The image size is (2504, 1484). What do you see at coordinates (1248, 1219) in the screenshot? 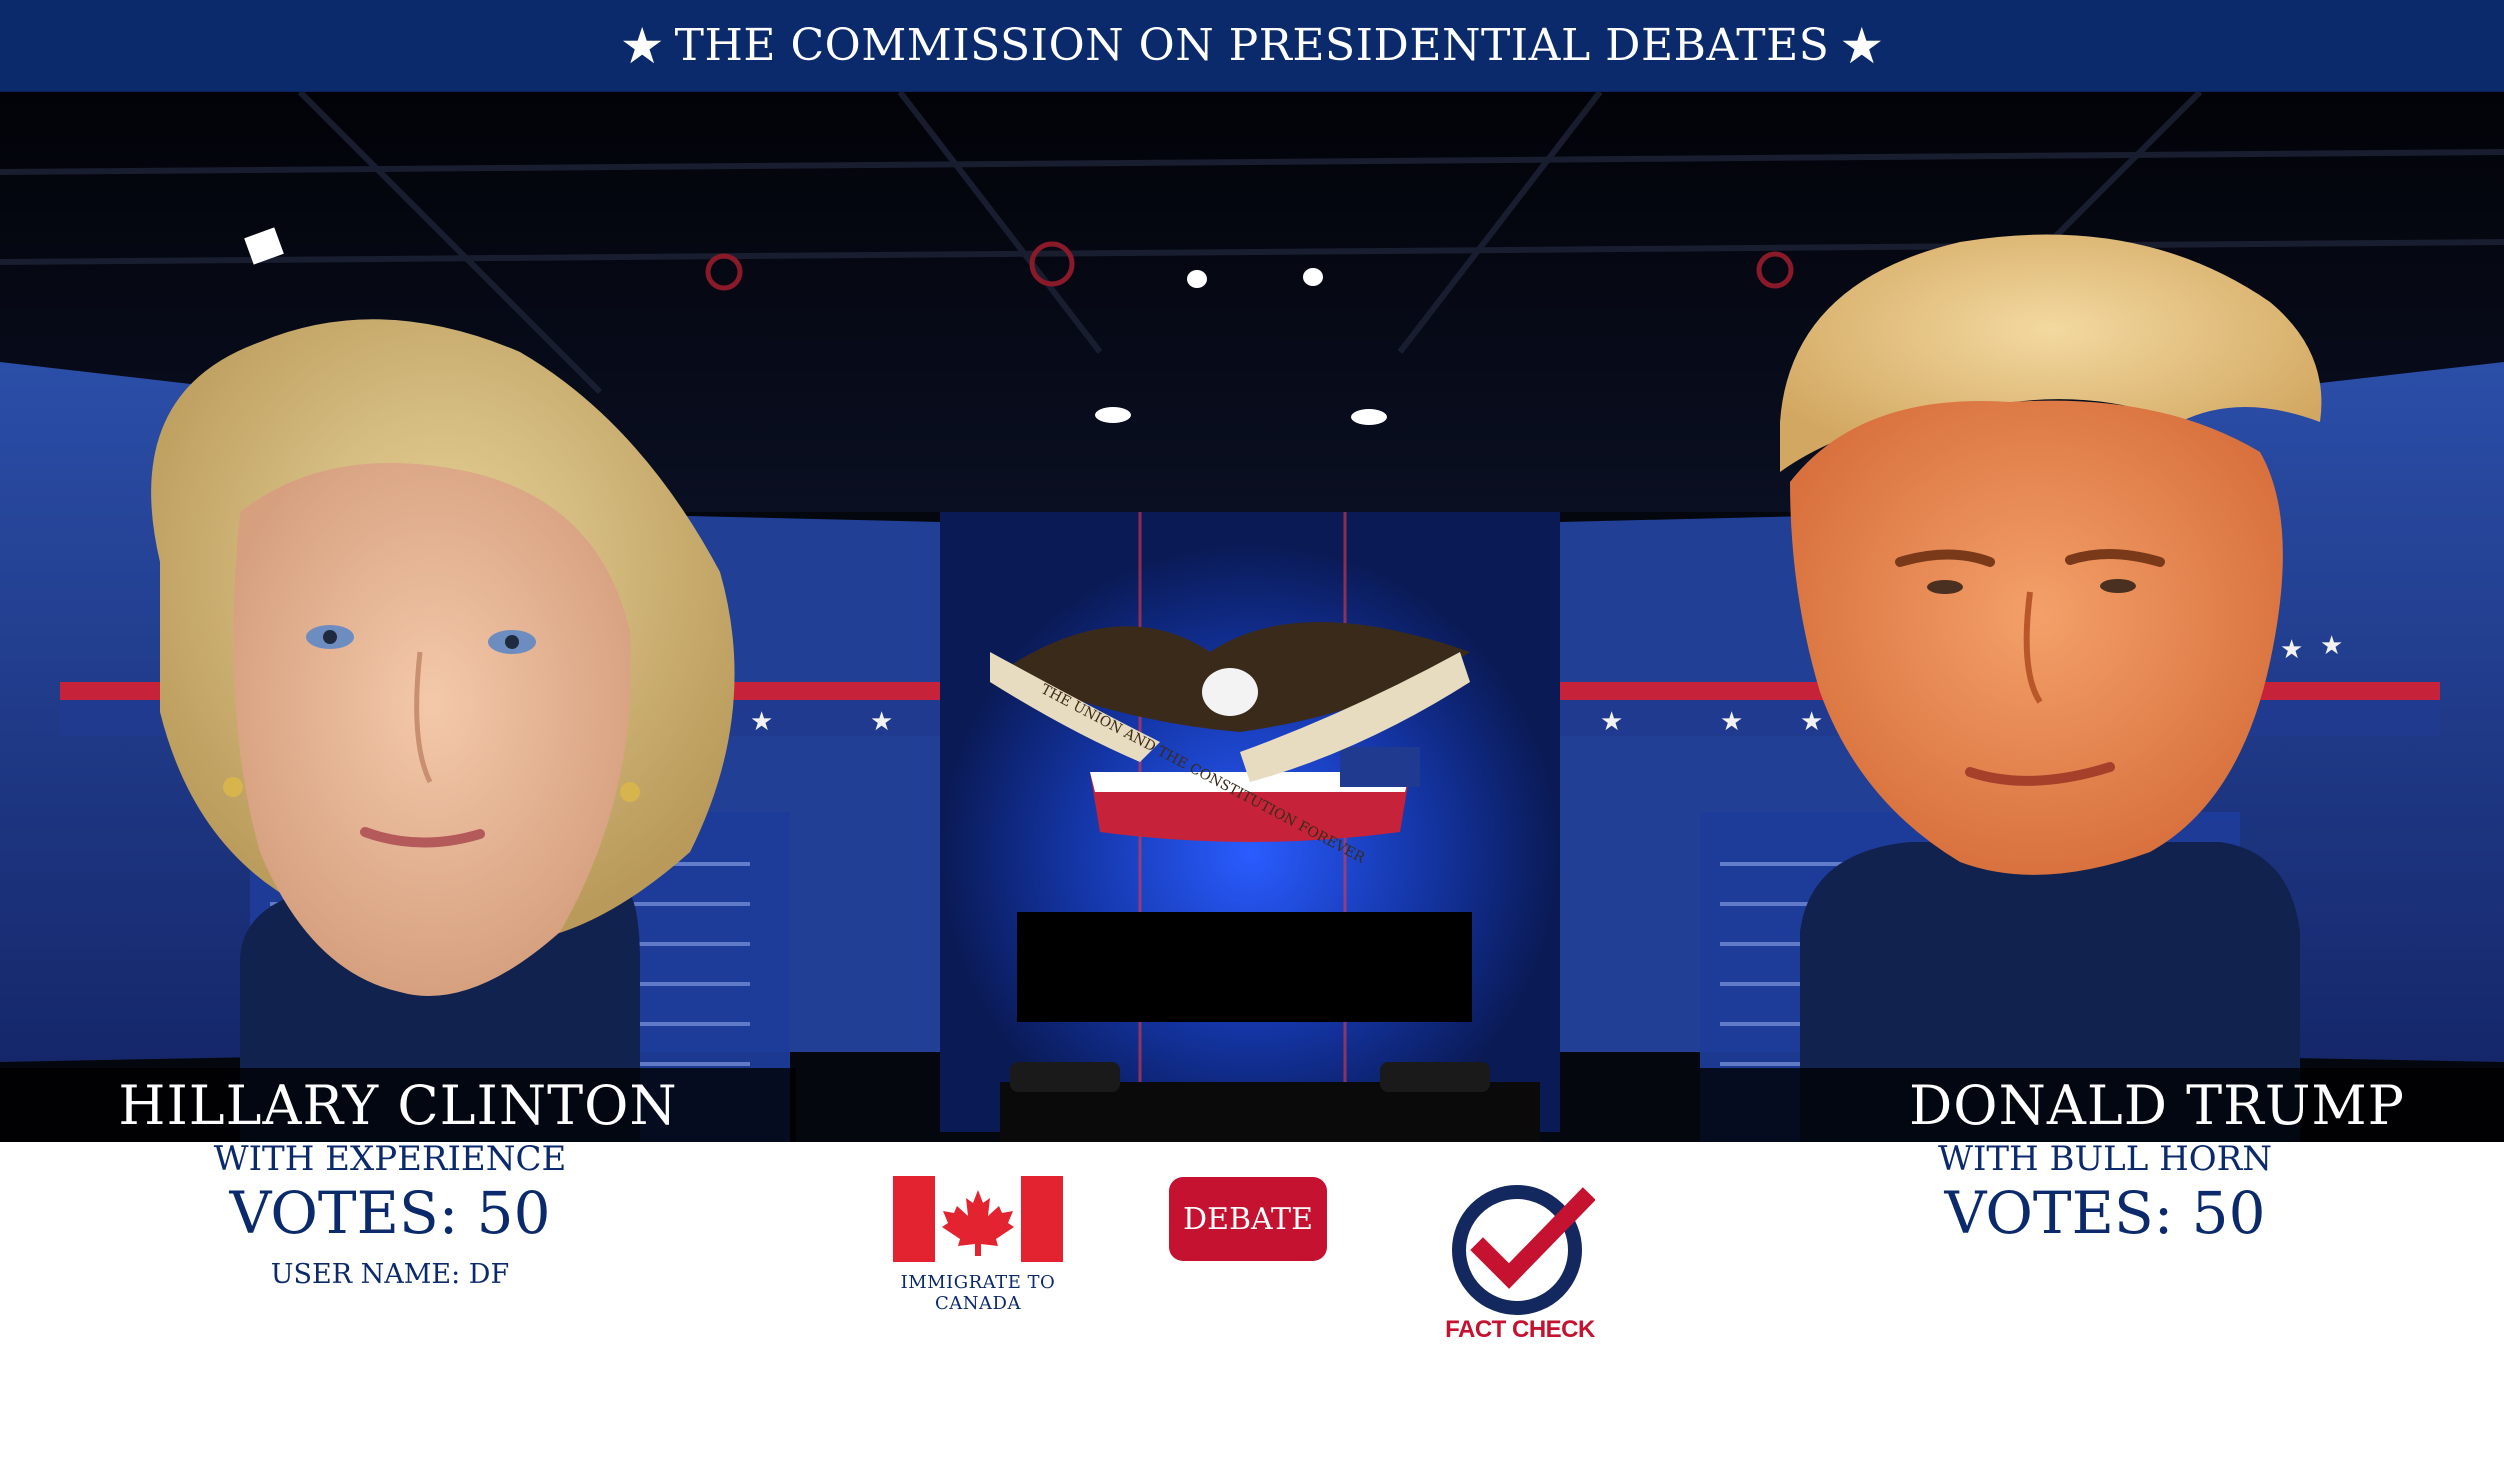
I see `debate-button: DEBATE` at bounding box center [1248, 1219].